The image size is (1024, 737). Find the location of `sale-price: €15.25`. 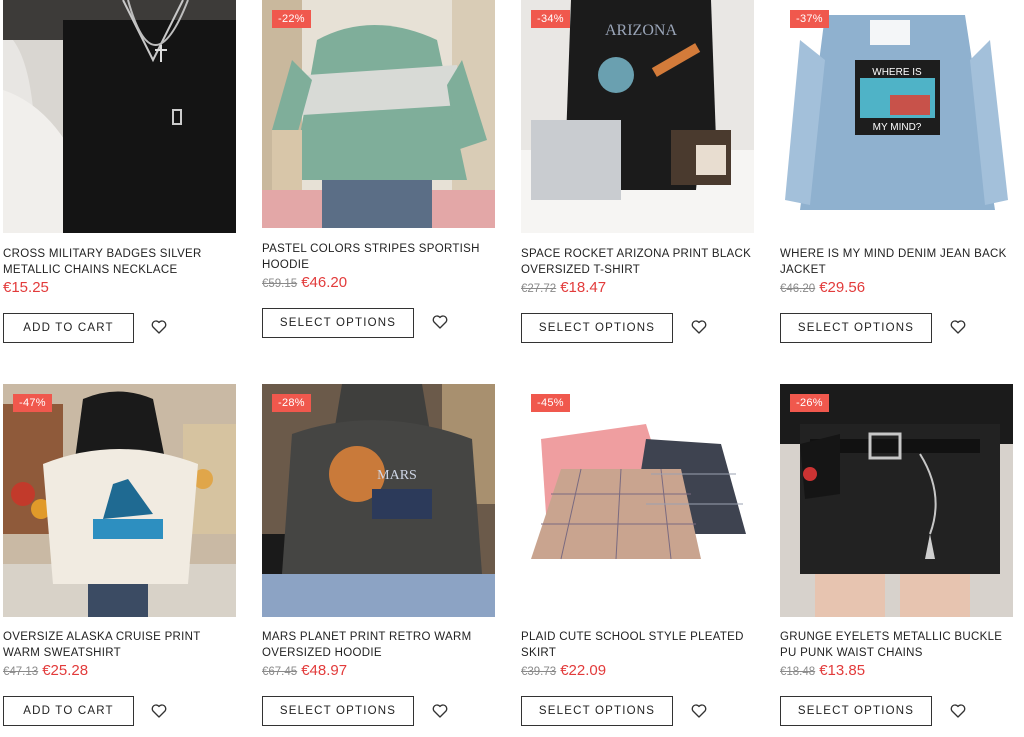

sale-price: €15.25 is located at coordinates (26, 287).